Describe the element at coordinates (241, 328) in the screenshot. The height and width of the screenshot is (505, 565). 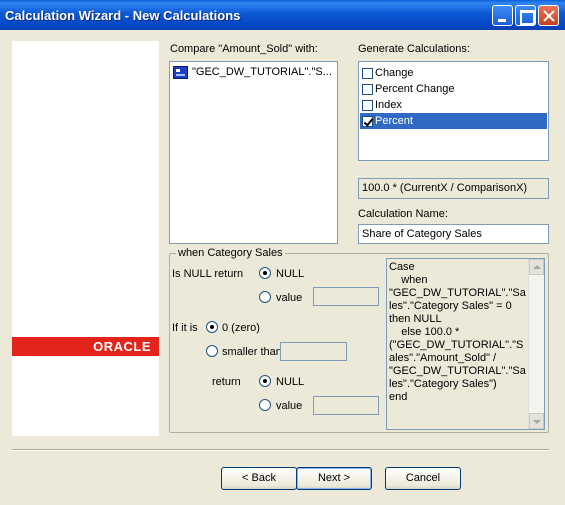
I see `if-zero-label: 0 (zero)` at that location.